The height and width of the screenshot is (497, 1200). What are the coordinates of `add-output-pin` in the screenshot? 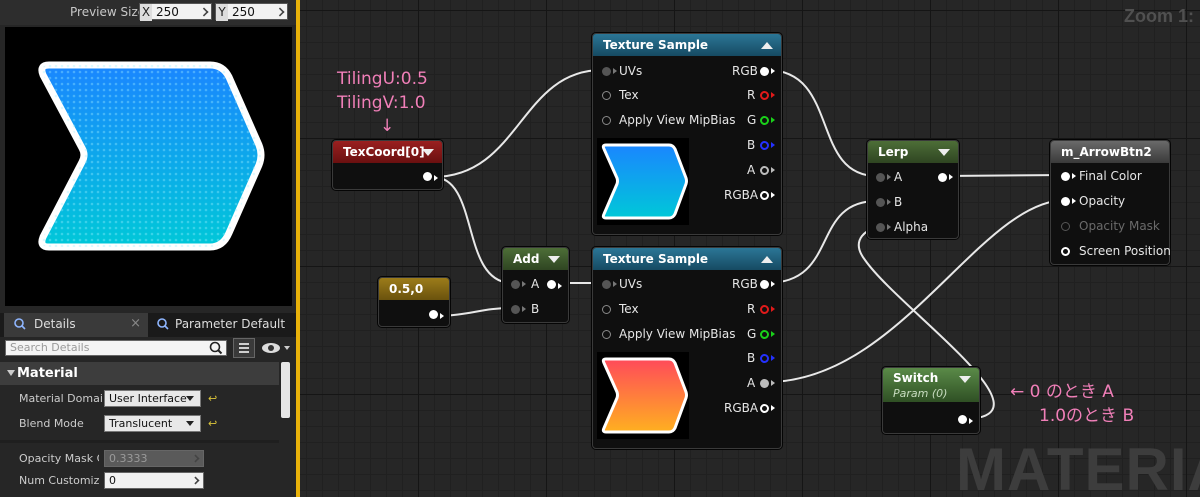 It's located at (551, 284).